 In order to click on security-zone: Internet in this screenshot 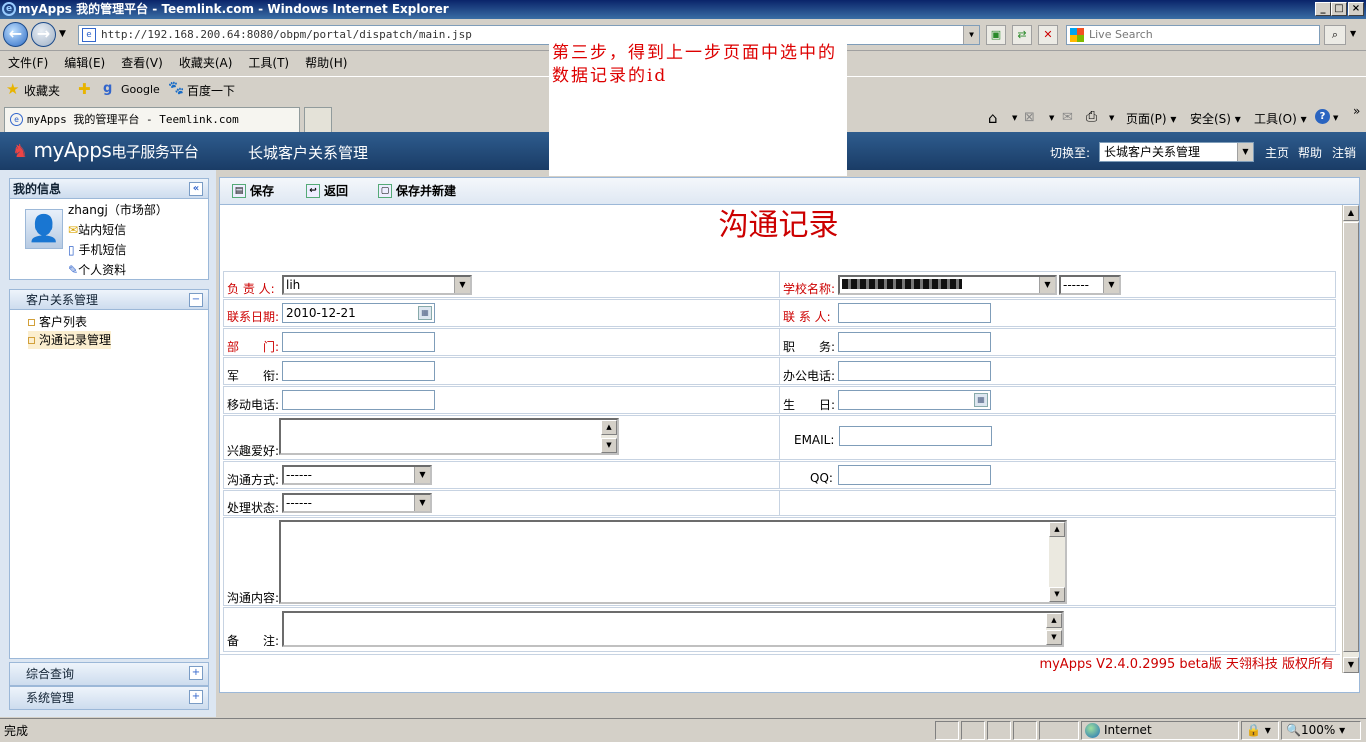, I will do `click(1160, 730)`.